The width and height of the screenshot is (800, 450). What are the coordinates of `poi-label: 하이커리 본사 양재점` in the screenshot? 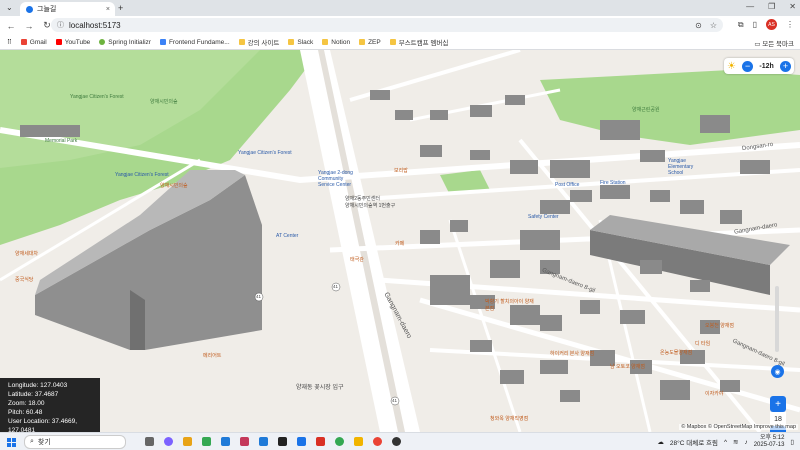 It's located at (572, 354).